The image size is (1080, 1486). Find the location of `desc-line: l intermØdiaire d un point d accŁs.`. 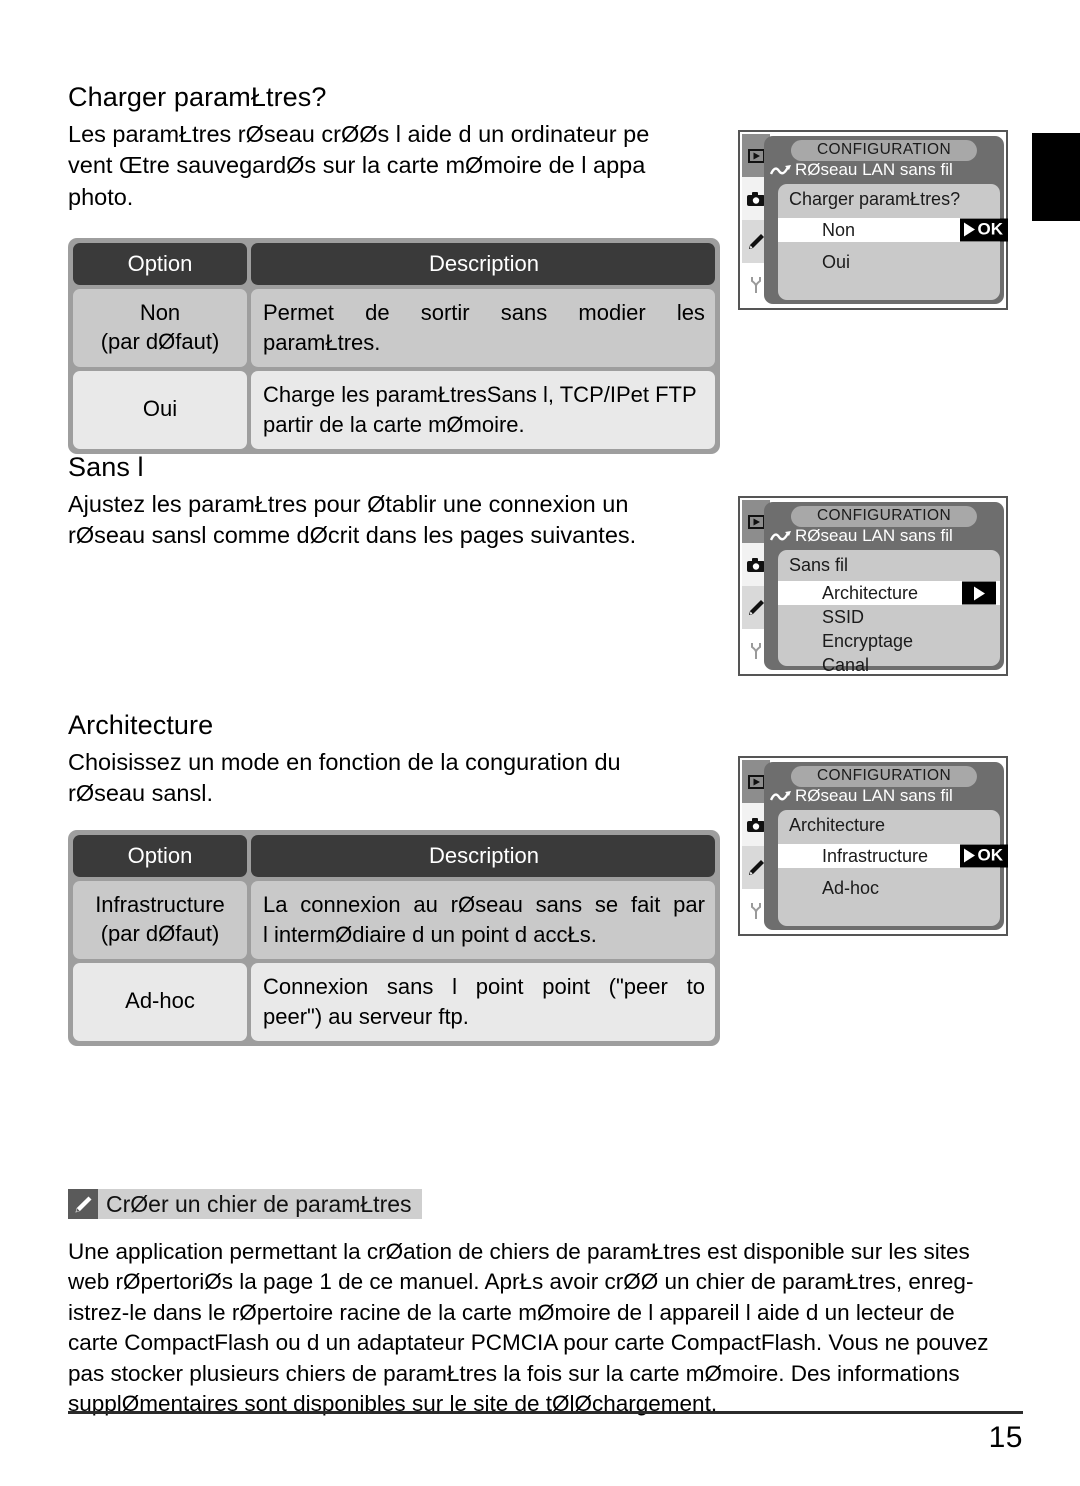

desc-line: l intermØdiaire d un point d accŁs. is located at coordinates (430, 934).